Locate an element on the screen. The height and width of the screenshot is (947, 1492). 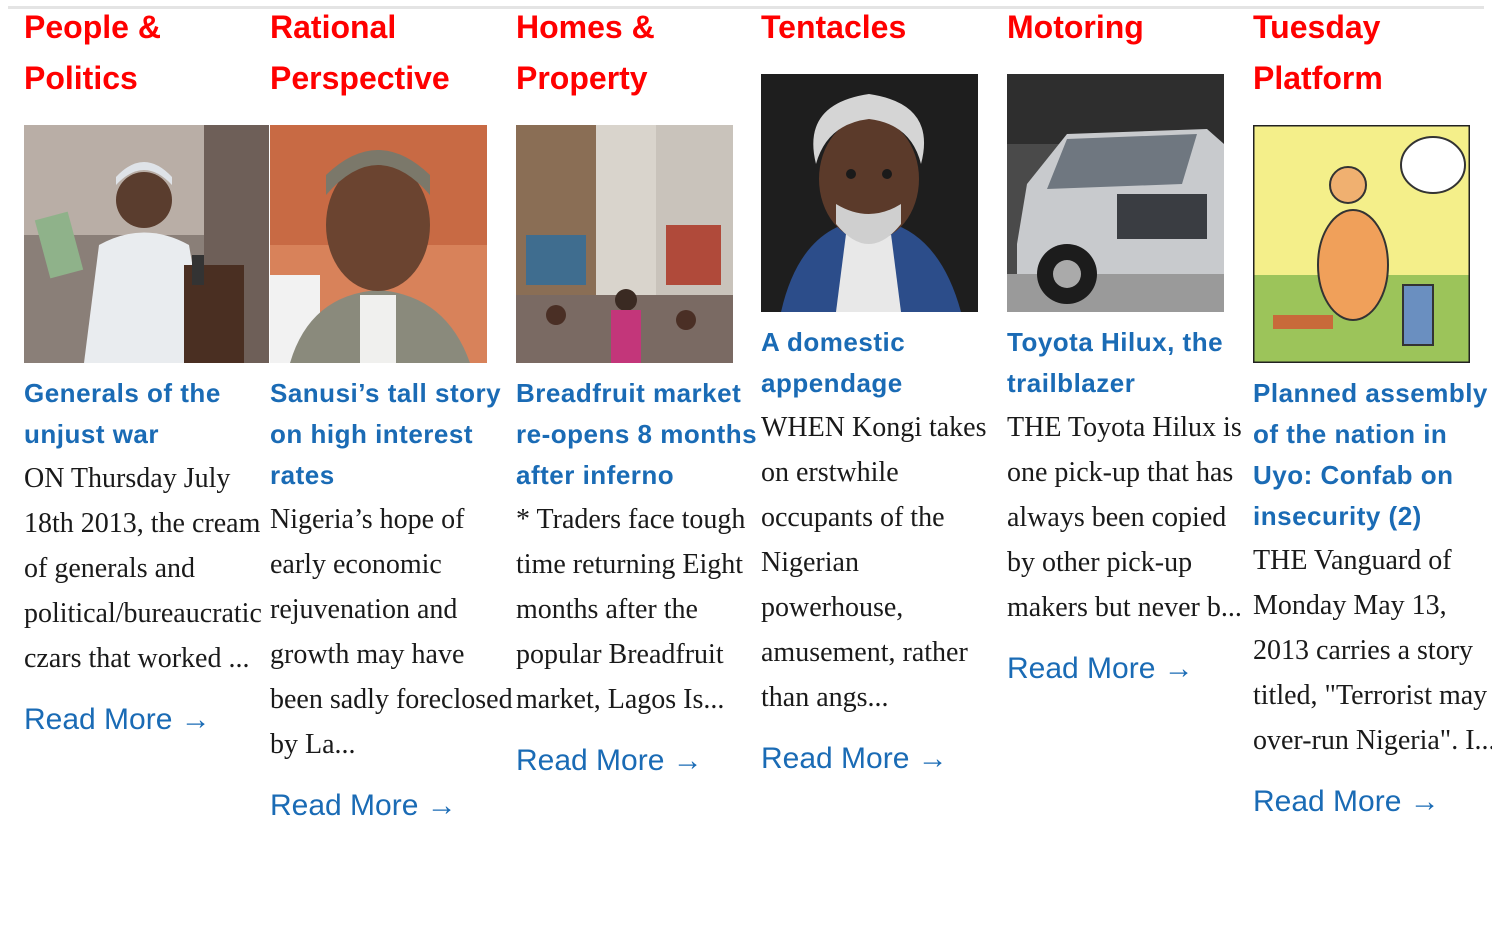
category-heading: Tentacles is located at coordinates (834, 27).